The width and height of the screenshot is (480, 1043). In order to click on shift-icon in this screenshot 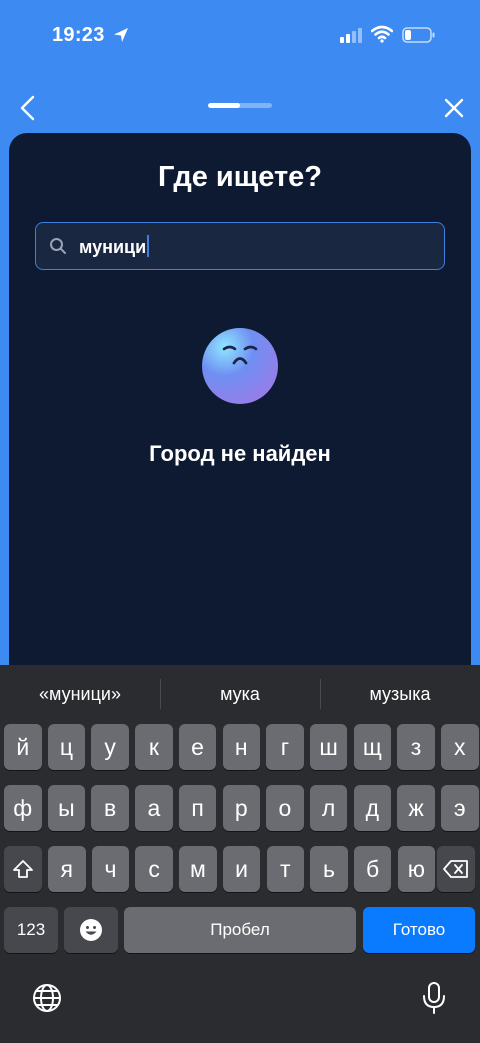, I will do `click(23, 869)`.